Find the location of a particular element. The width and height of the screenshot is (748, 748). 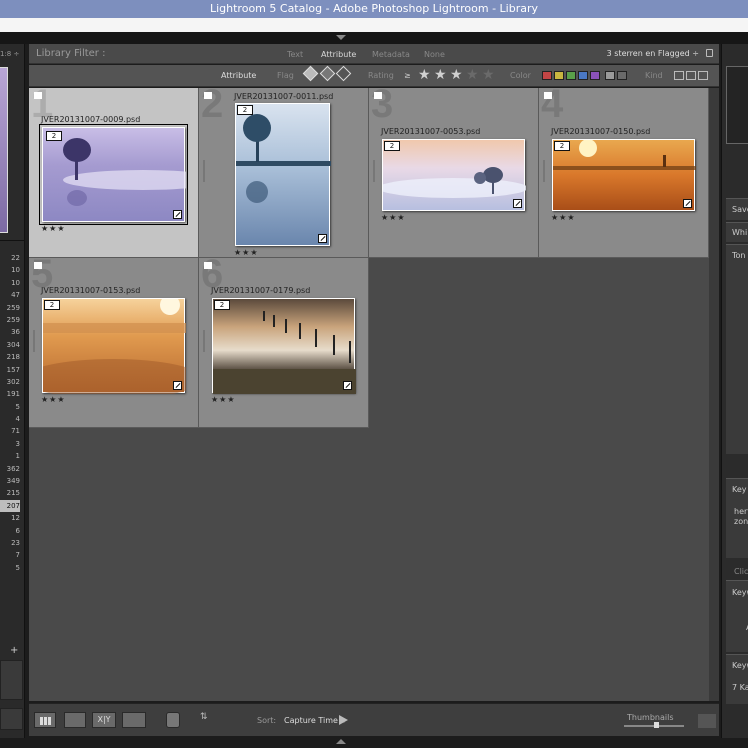

quick-develop-saved-preset: Save is located at coordinates (737, 209).